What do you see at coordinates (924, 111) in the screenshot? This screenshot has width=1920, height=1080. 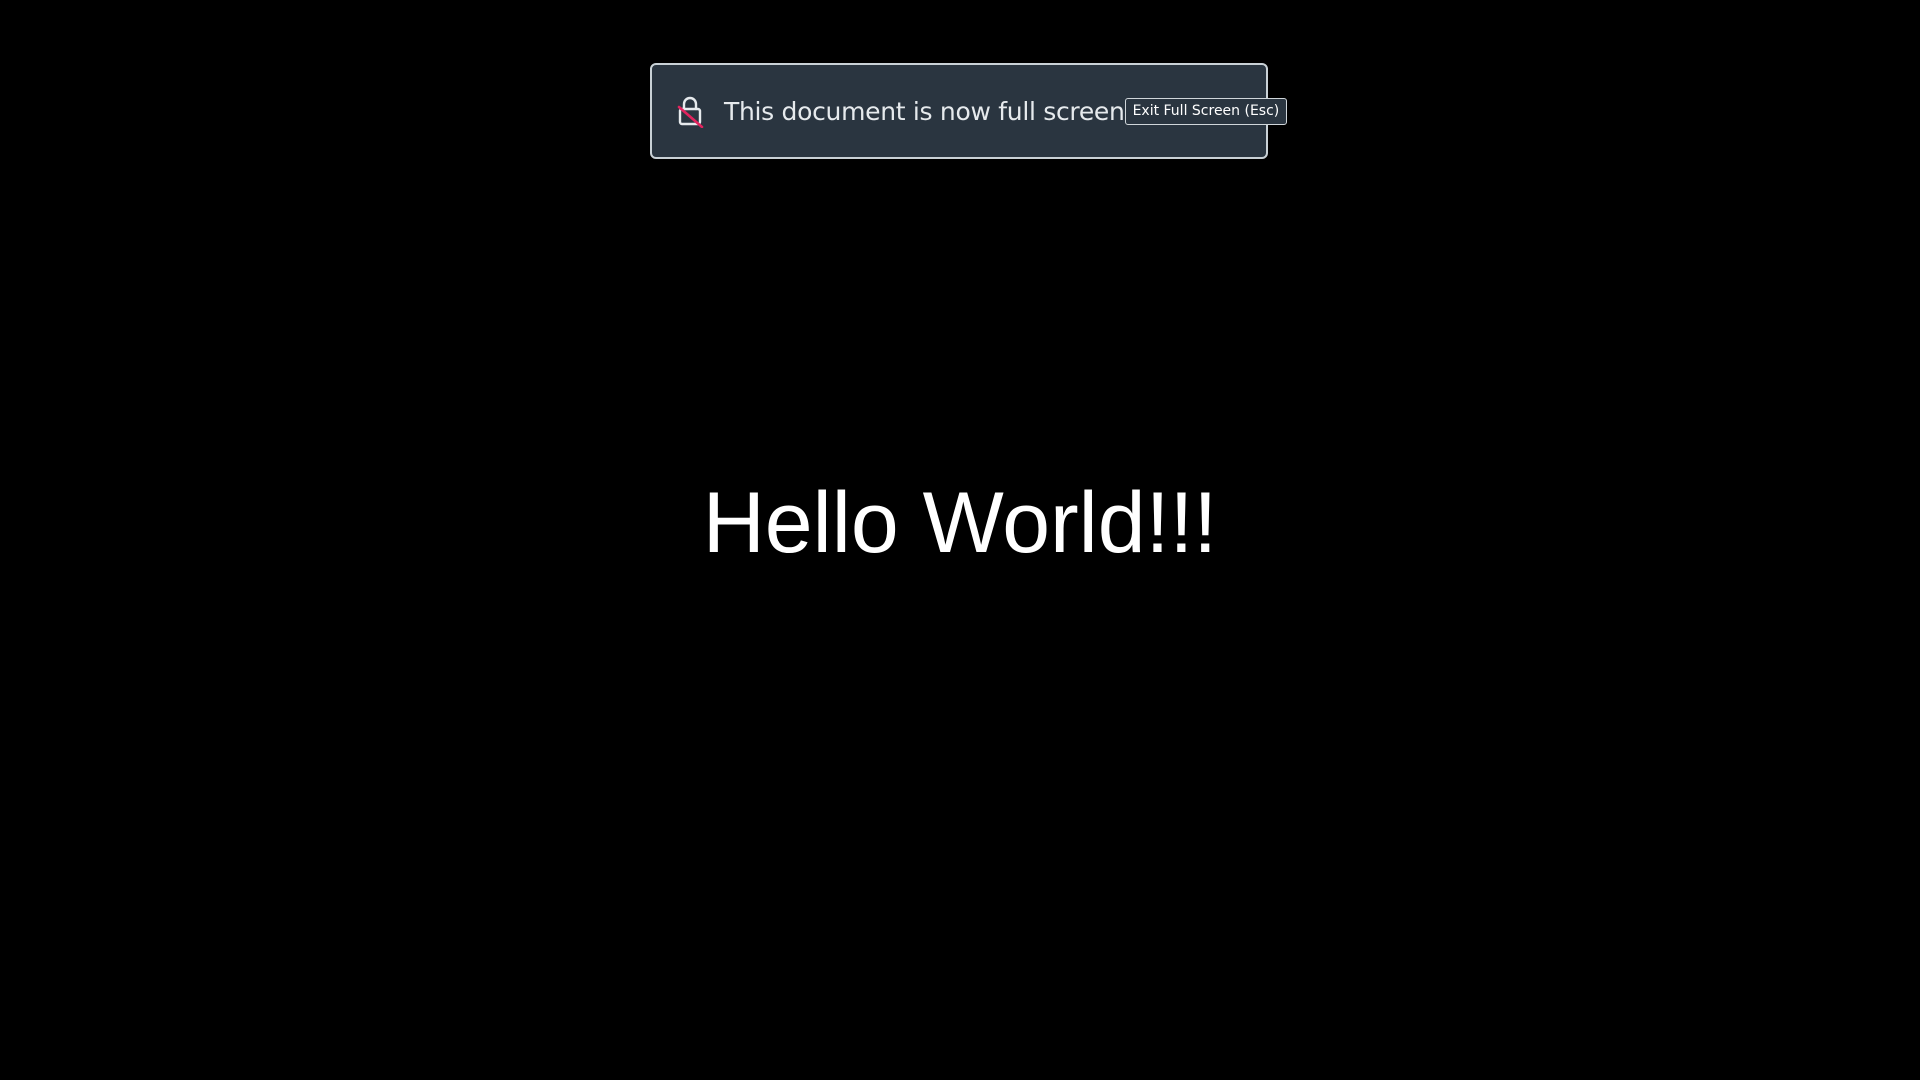 I see `fullscreen-message: This document is now full screen` at bounding box center [924, 111].